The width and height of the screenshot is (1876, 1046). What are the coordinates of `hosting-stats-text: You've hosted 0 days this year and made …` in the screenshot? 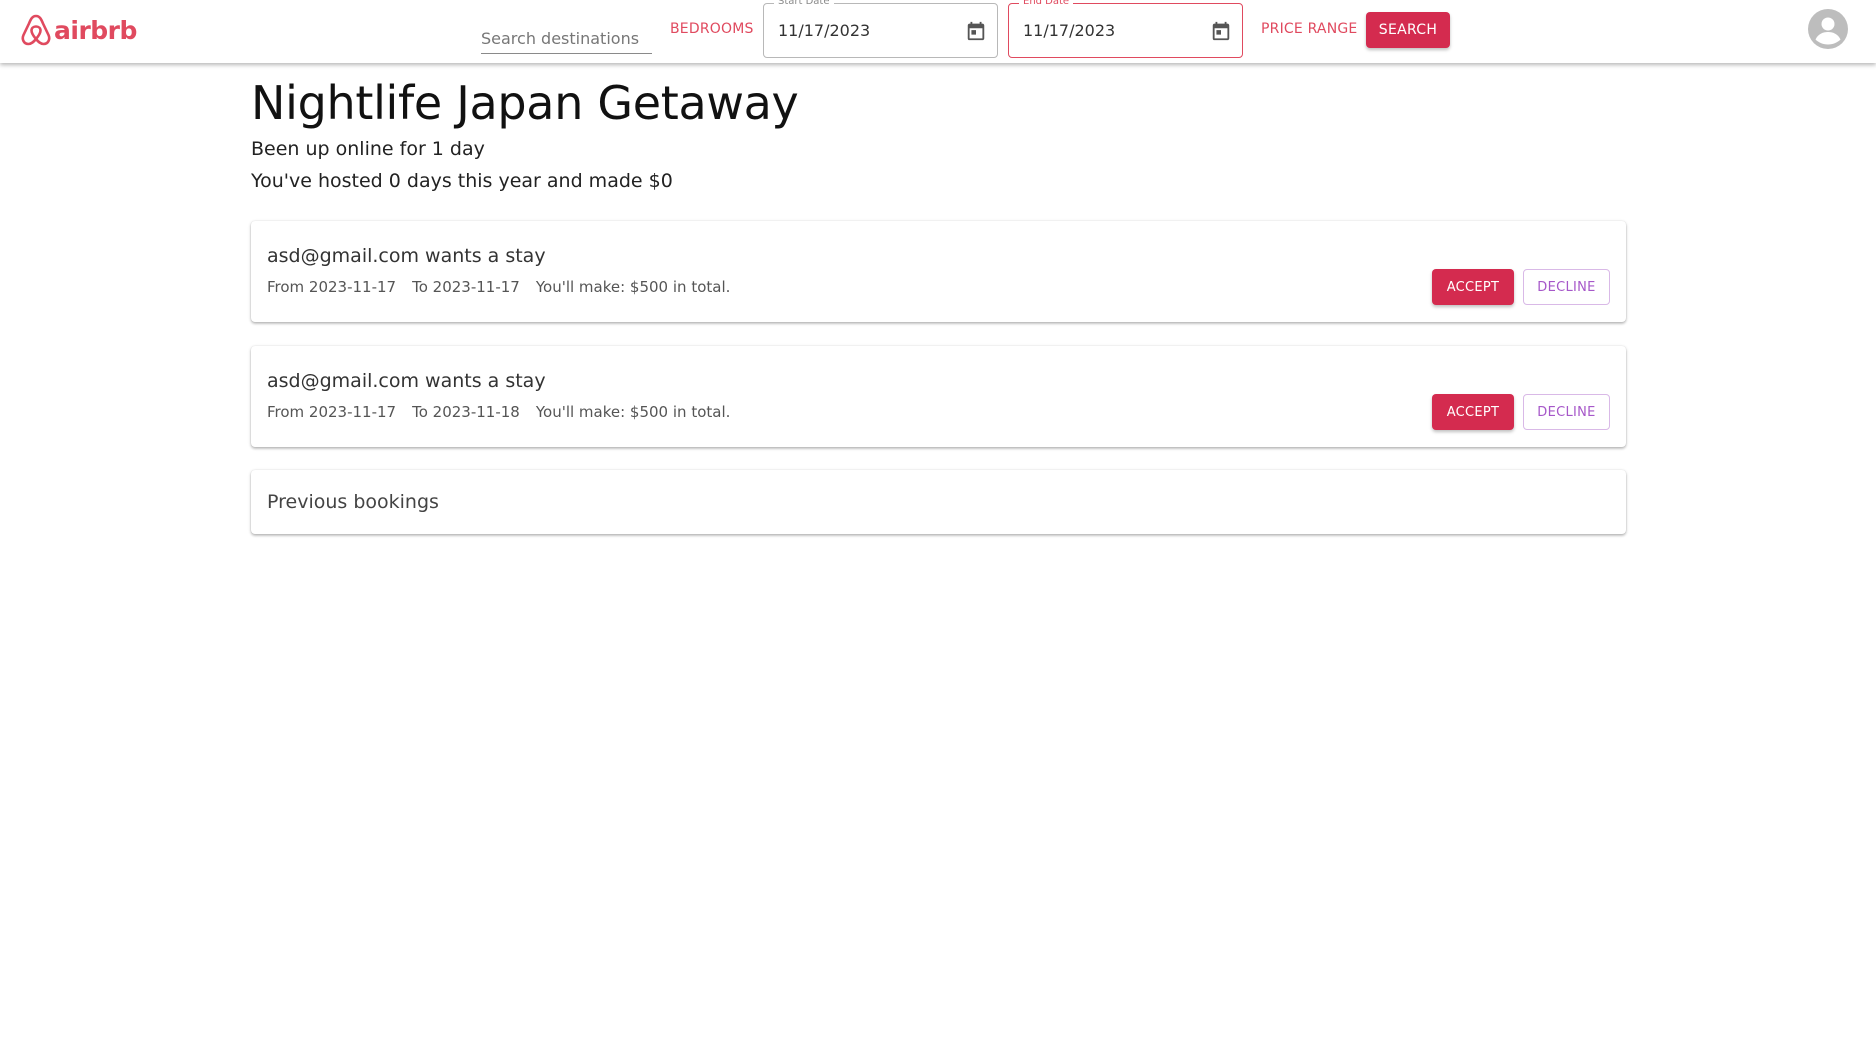 It's located at (462, 181).